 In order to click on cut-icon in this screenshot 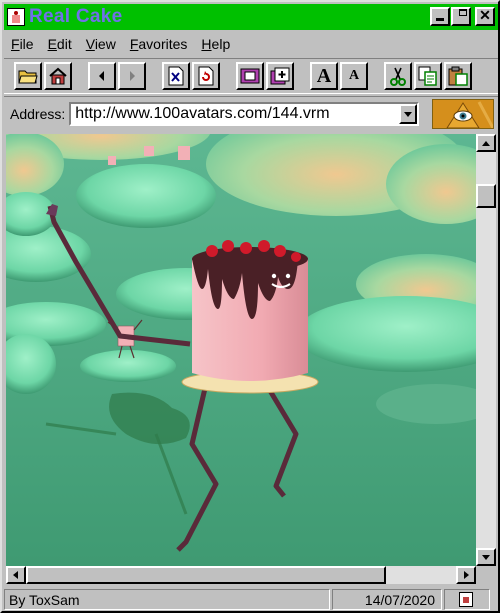, I will do `click(398, 76)`.